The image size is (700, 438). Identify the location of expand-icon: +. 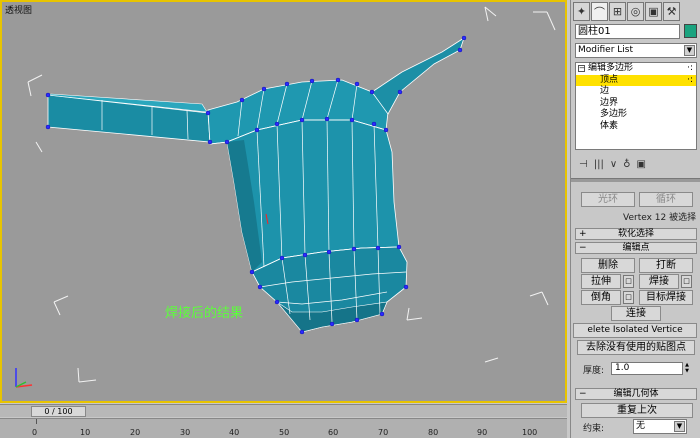
(583, 234).